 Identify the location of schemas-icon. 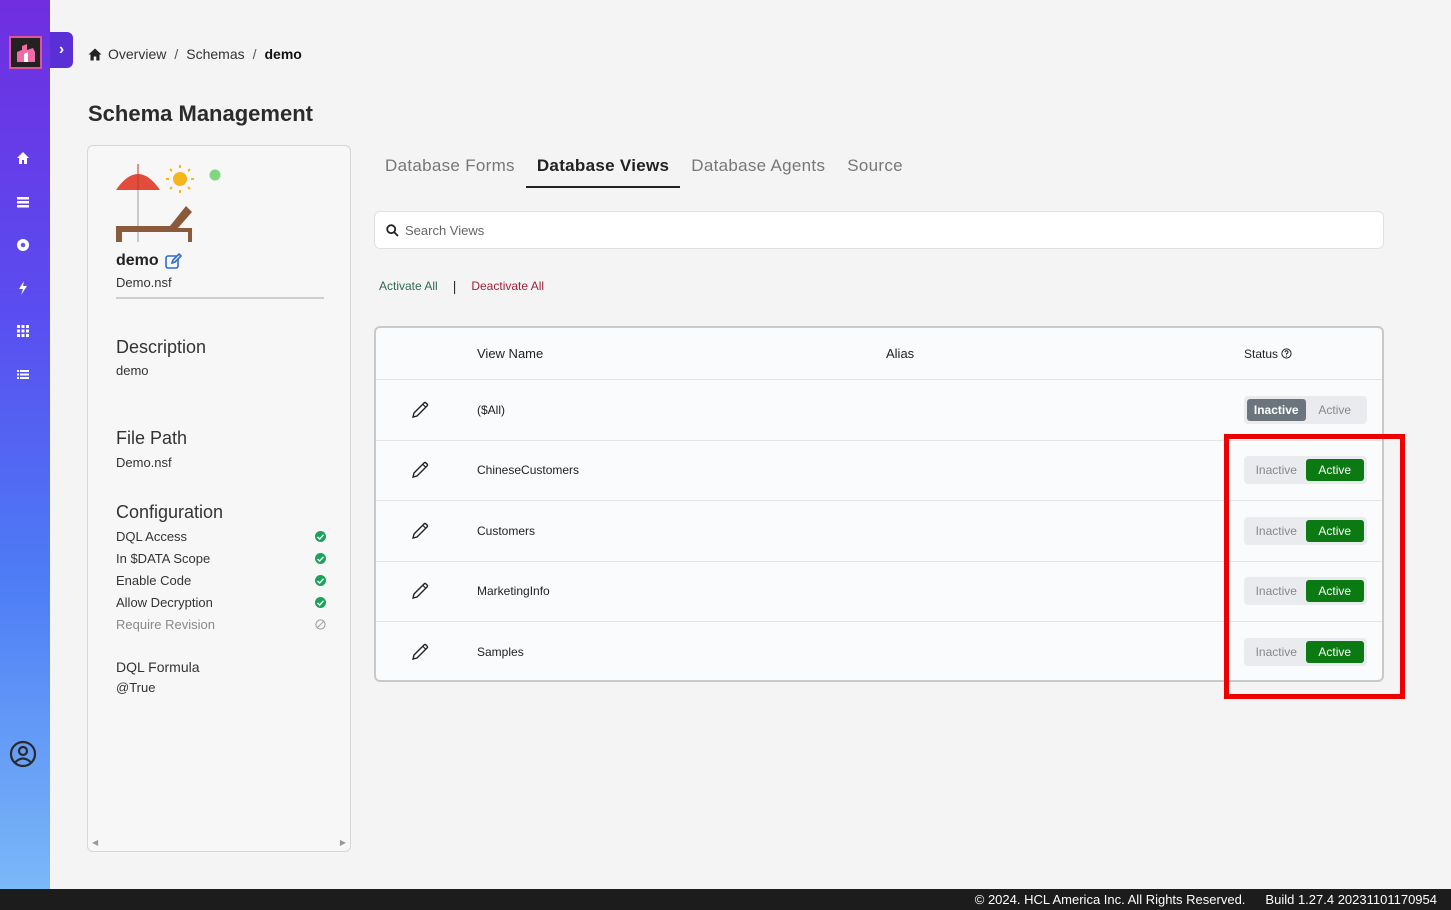
(23, 202).